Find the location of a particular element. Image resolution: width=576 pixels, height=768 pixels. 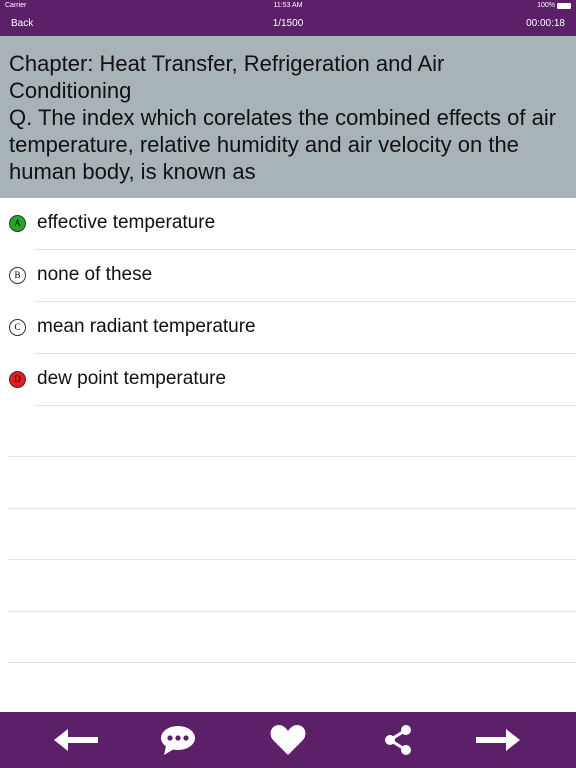

option-a-badge: A is located at coordinates (17, 223).